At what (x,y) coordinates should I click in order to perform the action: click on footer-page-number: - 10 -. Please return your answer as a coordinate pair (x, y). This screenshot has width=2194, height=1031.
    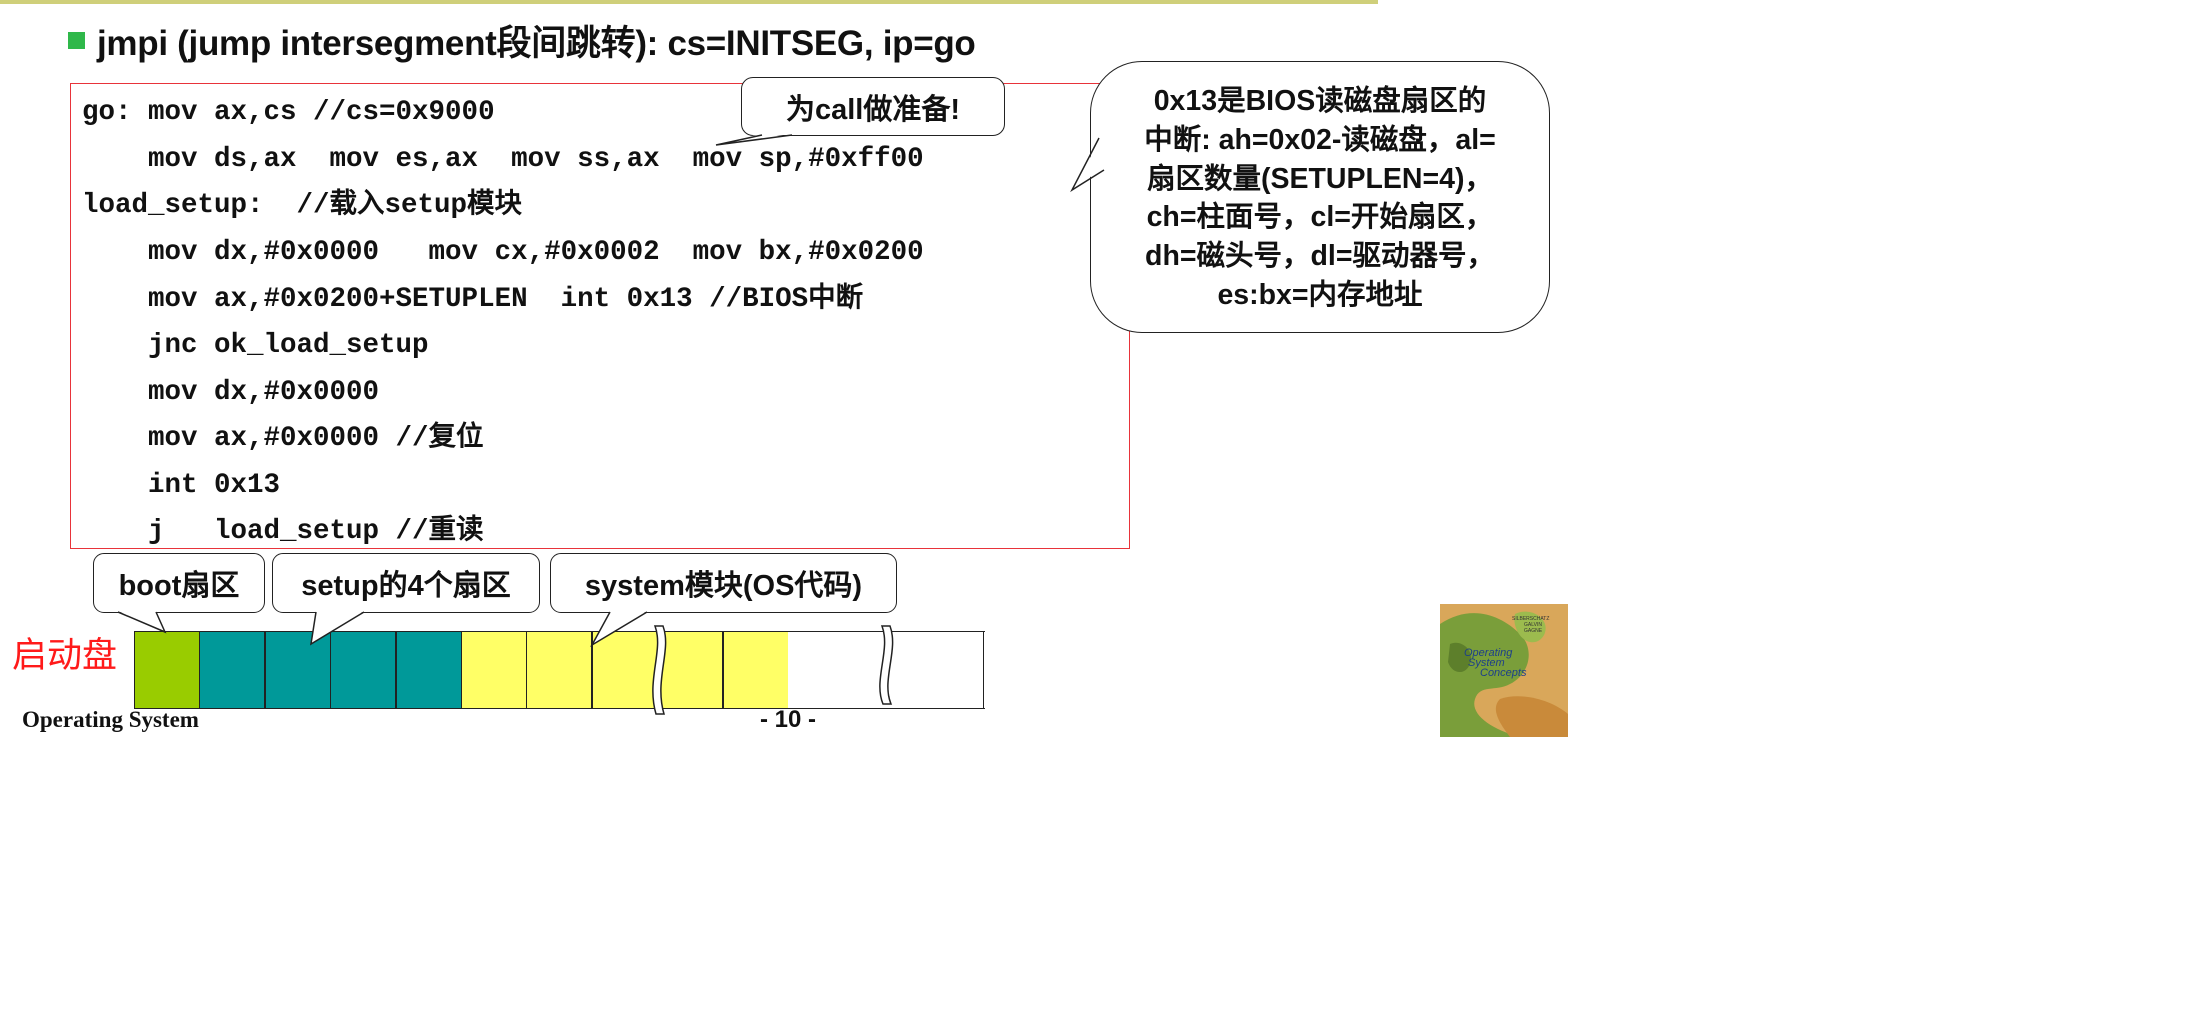
    Looking at the image, I should click on (788, 719).